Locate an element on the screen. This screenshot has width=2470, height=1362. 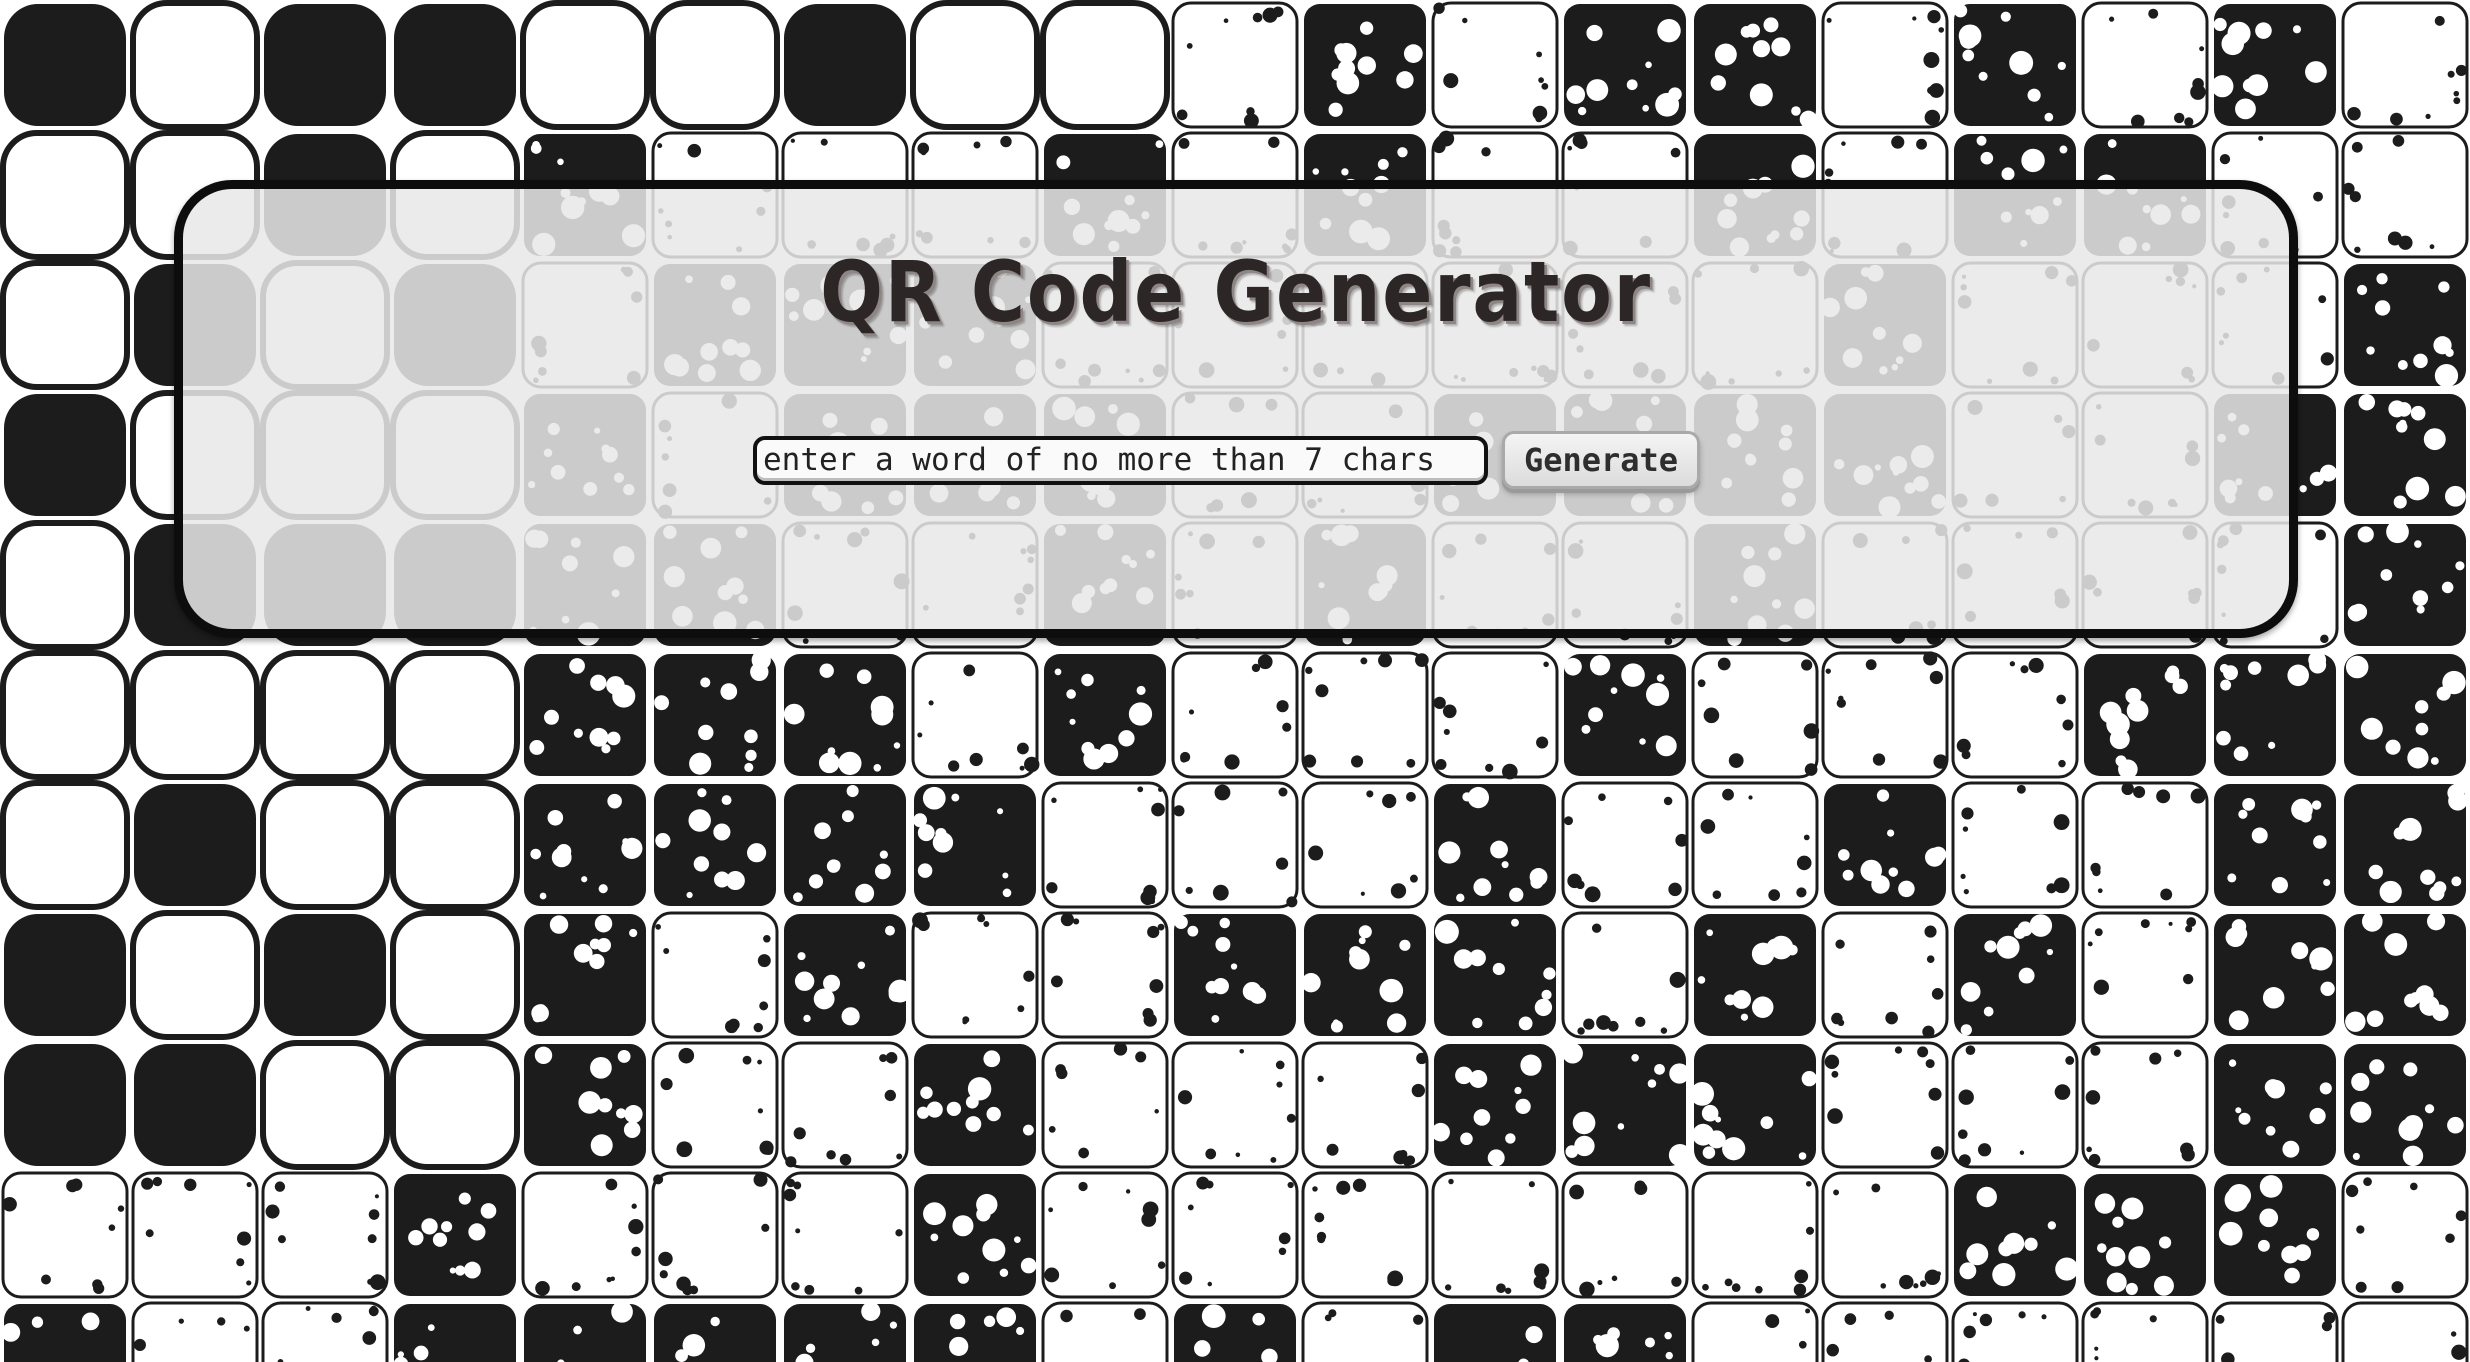
page-title: QR Code Generator is located at coordinates (1236, 292).